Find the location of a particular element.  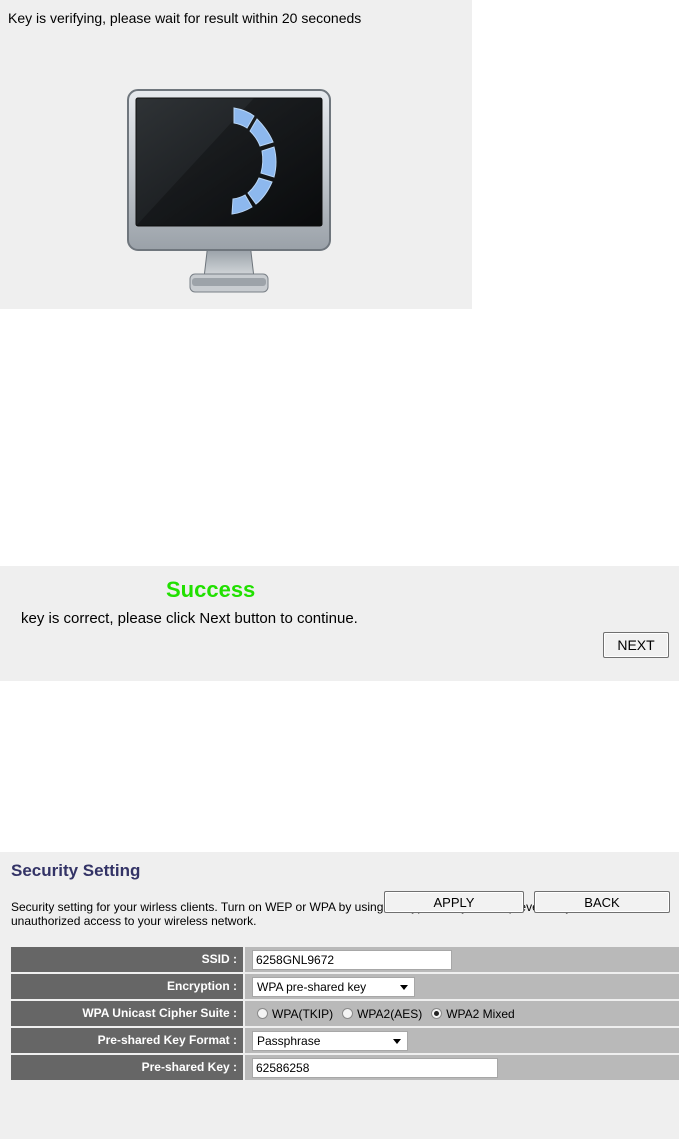

encryption-cell: WPA pre-shared key is located at coordinates (462, 986).